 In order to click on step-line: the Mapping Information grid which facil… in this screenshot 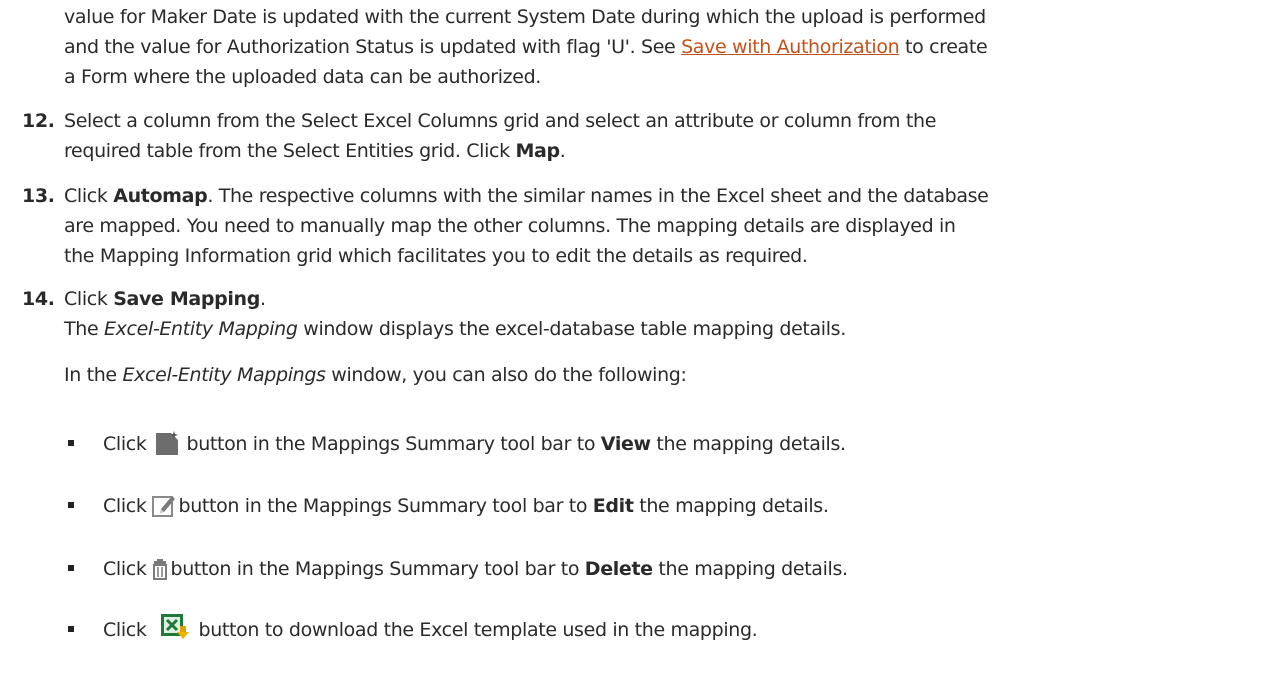, I will do `click(436, 256)`.